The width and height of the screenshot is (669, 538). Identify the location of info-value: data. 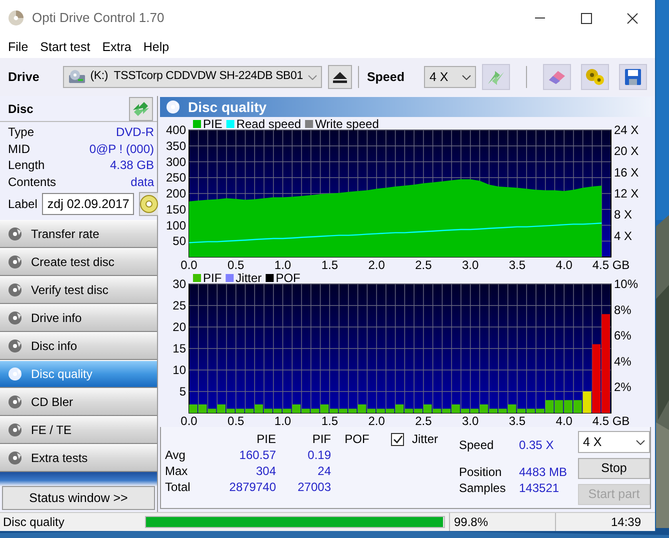
(142, 182).